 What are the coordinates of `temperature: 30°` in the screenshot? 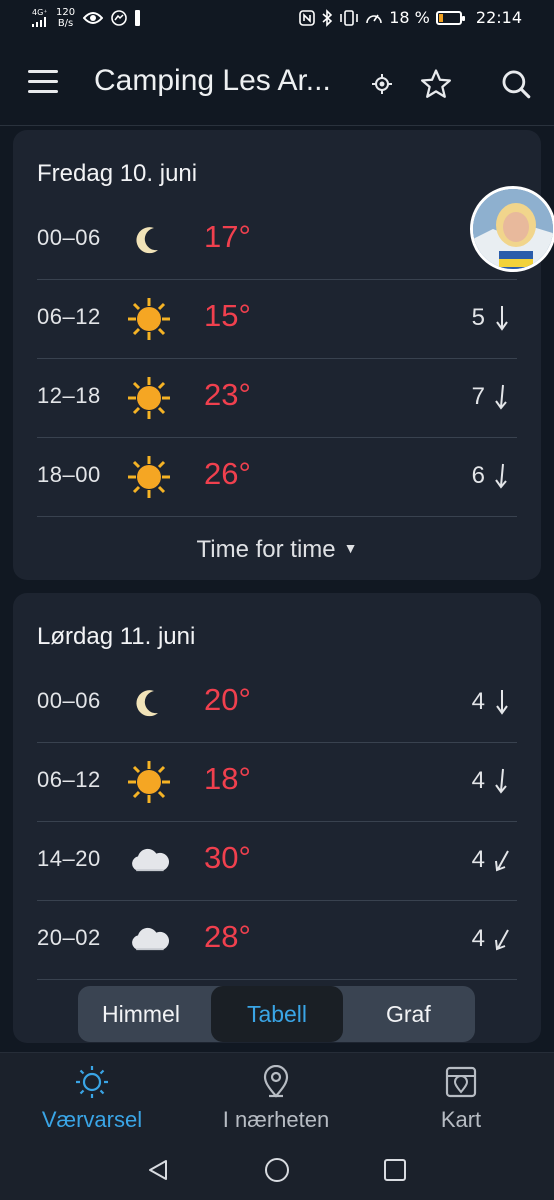 It's located at (227, 857).